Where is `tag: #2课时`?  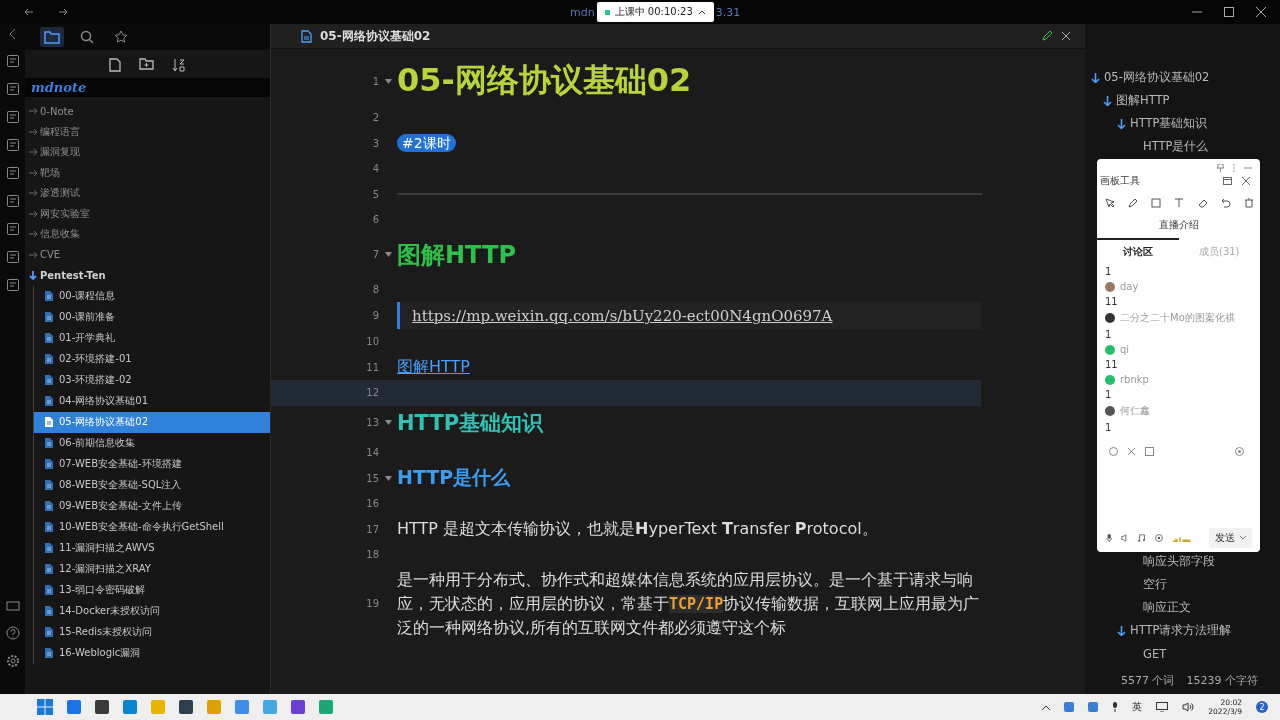 tag: #2课时 is located at coordinates (426, 143).